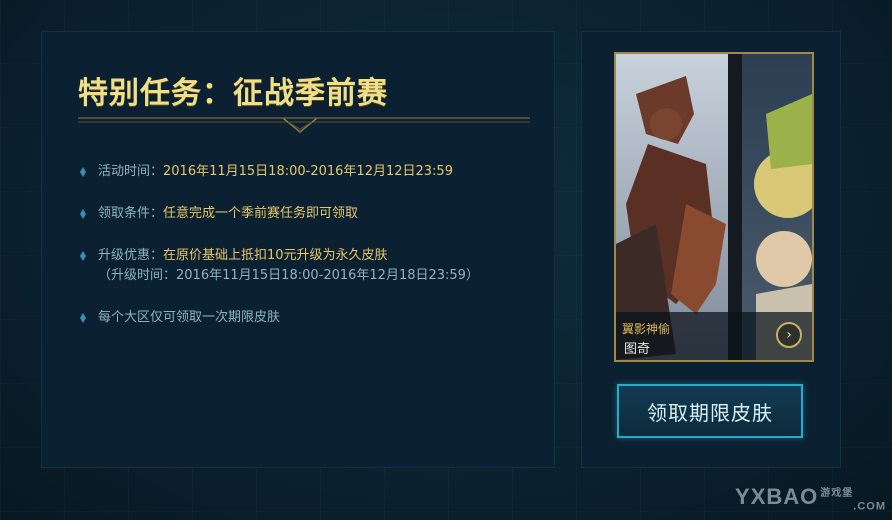 The image size is (892, 520). Describe the element at coordinates (131, 255) in the screenshot. I see `item-label: 升级优惠：` at that location.